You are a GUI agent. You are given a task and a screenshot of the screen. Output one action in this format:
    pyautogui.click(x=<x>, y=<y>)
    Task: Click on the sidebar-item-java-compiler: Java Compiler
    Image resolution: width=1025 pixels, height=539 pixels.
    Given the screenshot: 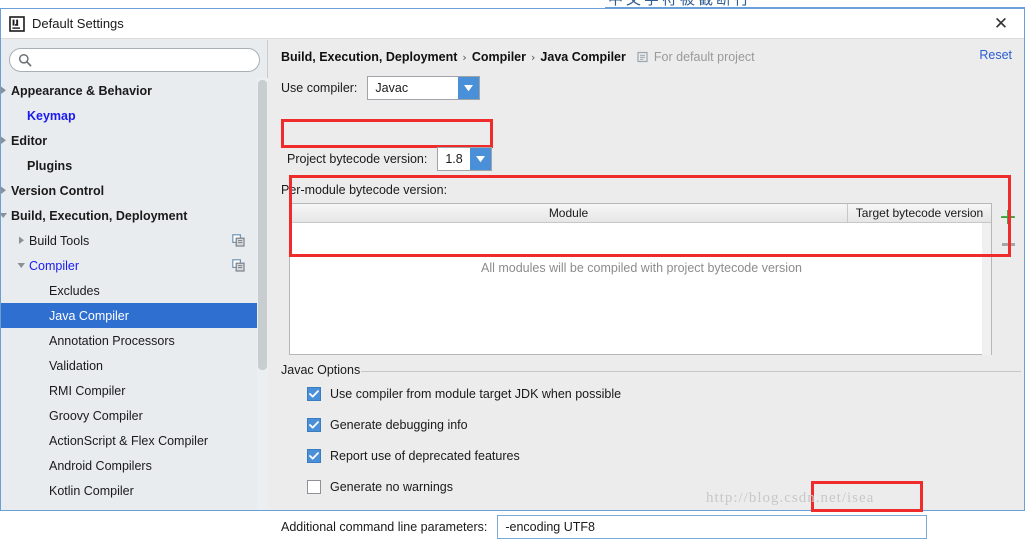 What is the action you would take?
    pyautogui.click(x=129, y=315)
    